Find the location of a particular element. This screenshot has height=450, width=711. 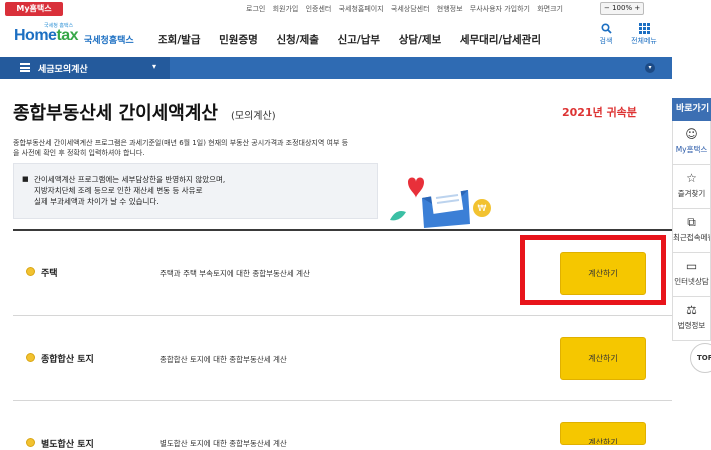

row-title-comprehensive-land: 종합합산 토지 is located at coordinates (67, 360).